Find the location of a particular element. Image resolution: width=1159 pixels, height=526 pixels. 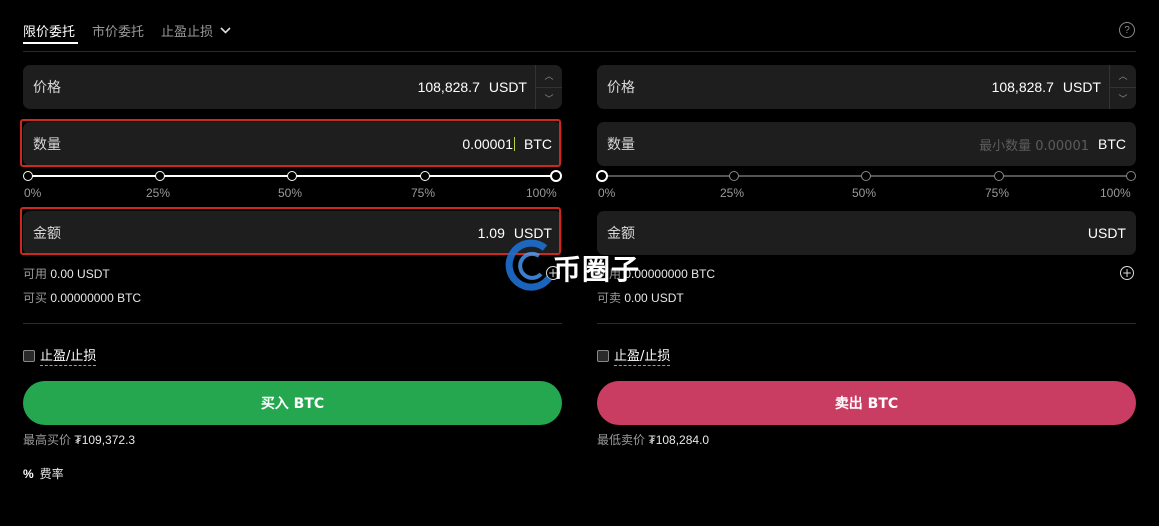

can-sell-value: 0.00 USDT is located at coordinates (654, 298).